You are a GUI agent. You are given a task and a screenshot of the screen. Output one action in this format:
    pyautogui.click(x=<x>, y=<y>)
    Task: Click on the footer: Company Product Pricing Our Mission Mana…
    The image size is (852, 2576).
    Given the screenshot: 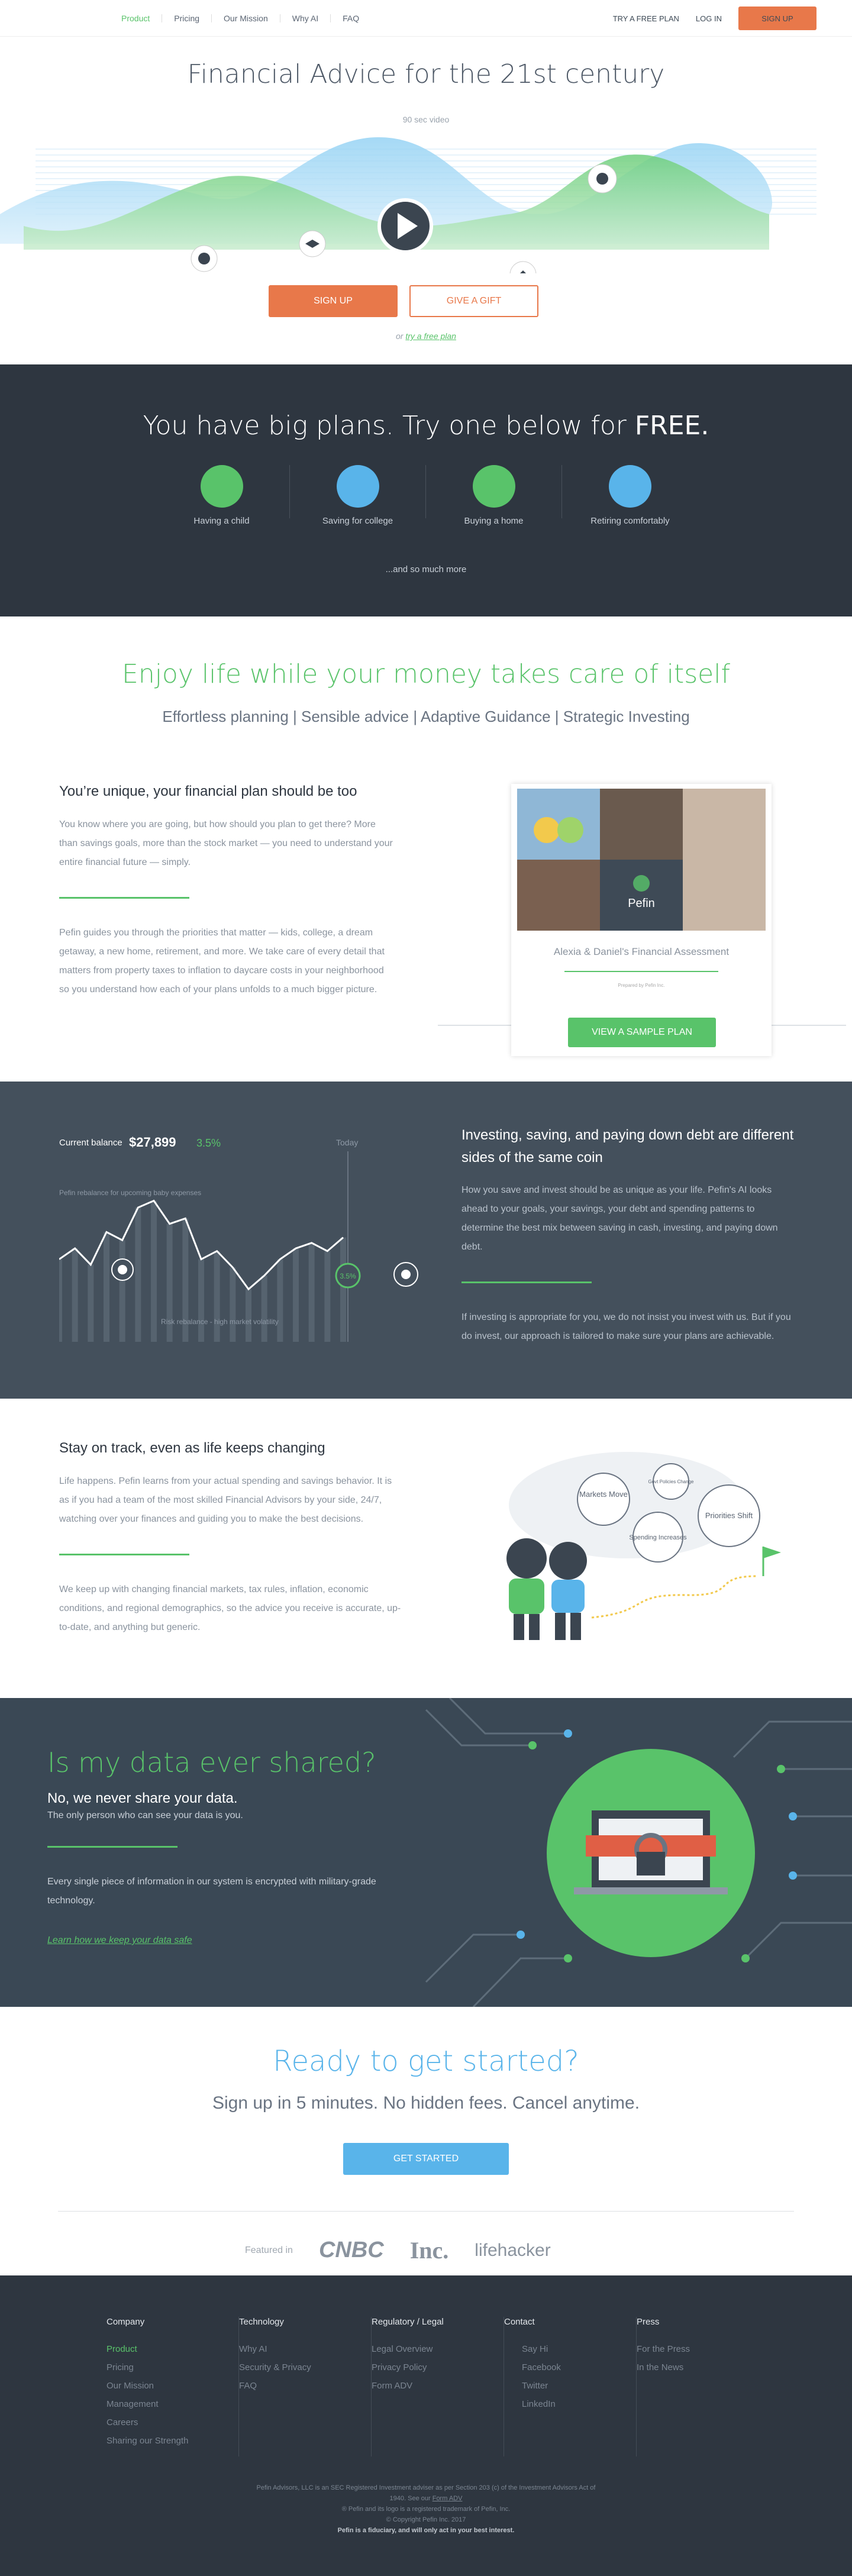 What is the action you would take?
    pyautogui.click(x=426, y=2425)
    